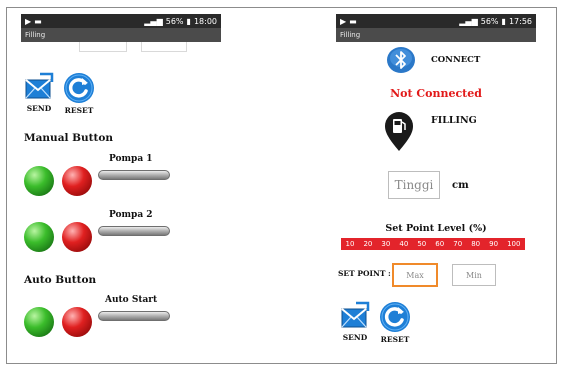 The image size is (564, 371). I want to click on height-input: Tinggi, so click(414, 185).